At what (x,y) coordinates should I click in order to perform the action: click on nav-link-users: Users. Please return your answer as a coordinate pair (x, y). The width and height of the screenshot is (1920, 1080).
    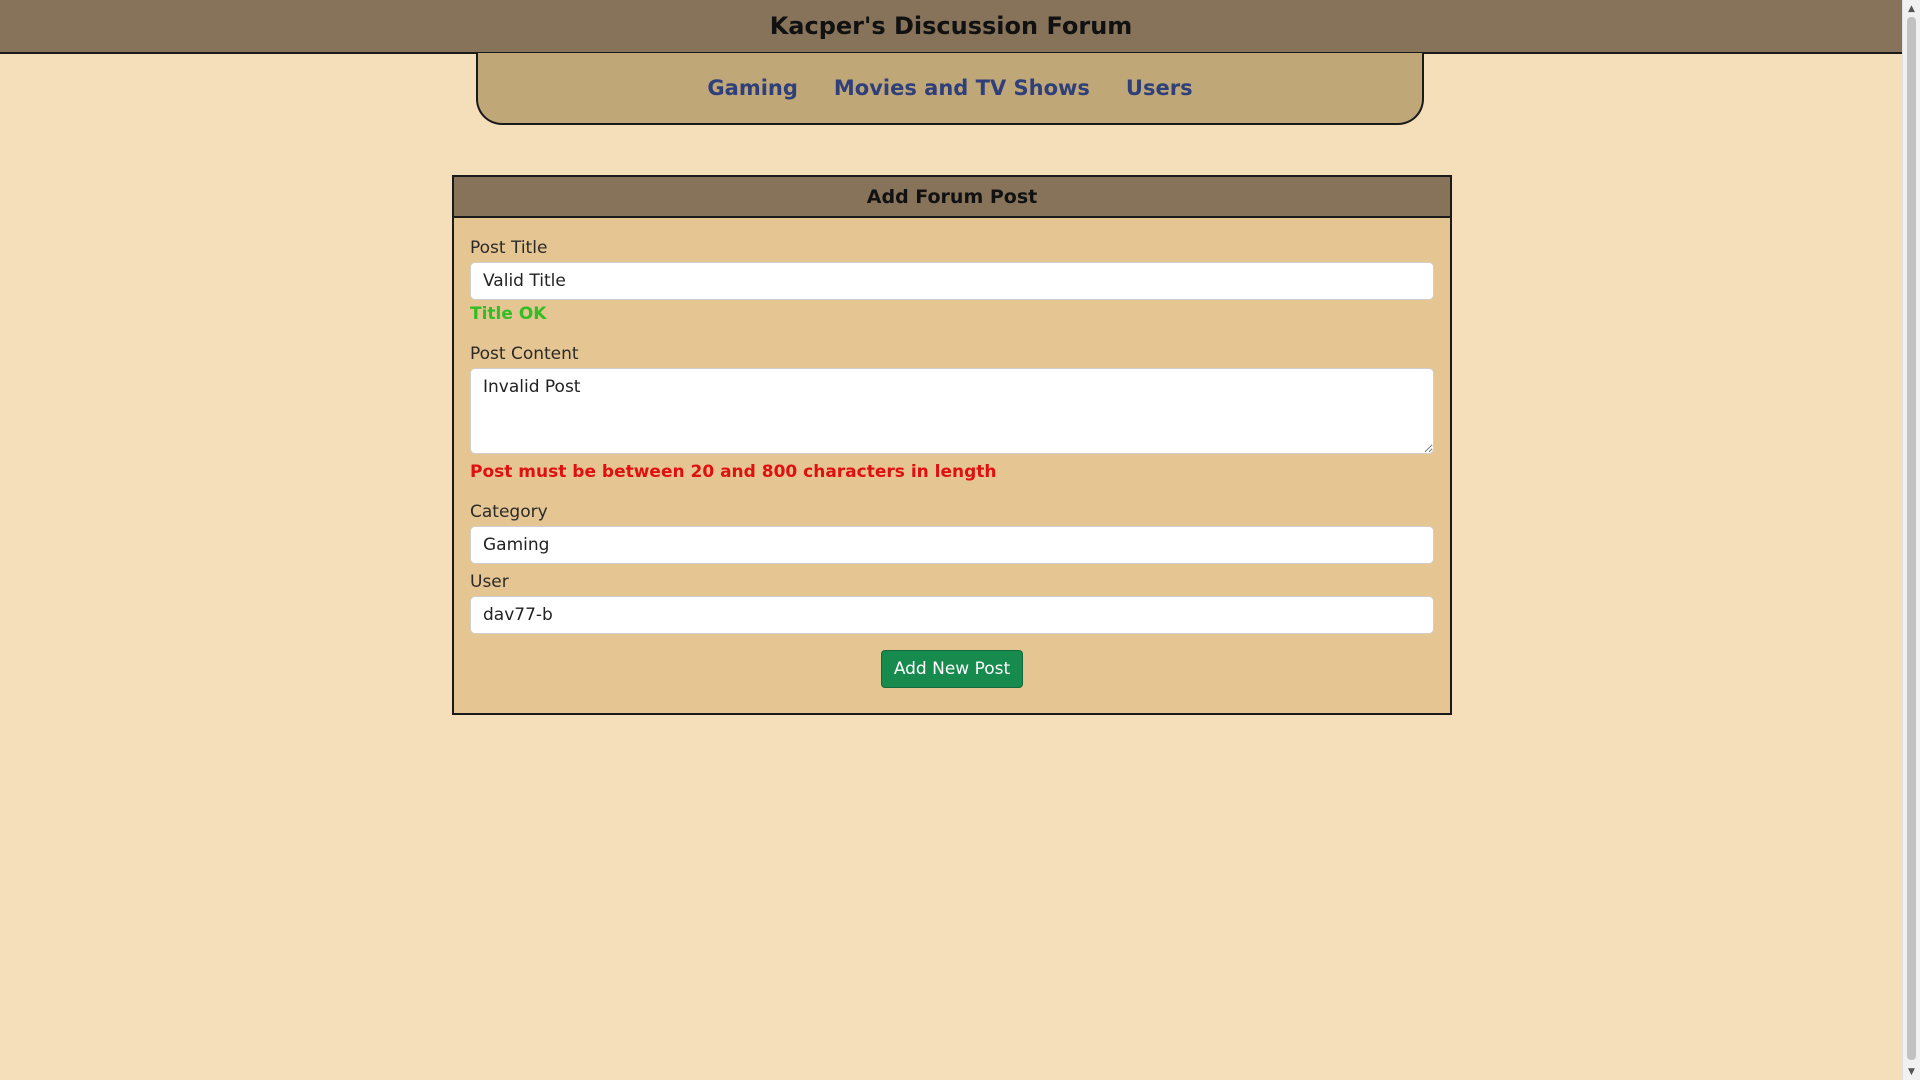
    Looking at the image, I should click on (1159, 88).